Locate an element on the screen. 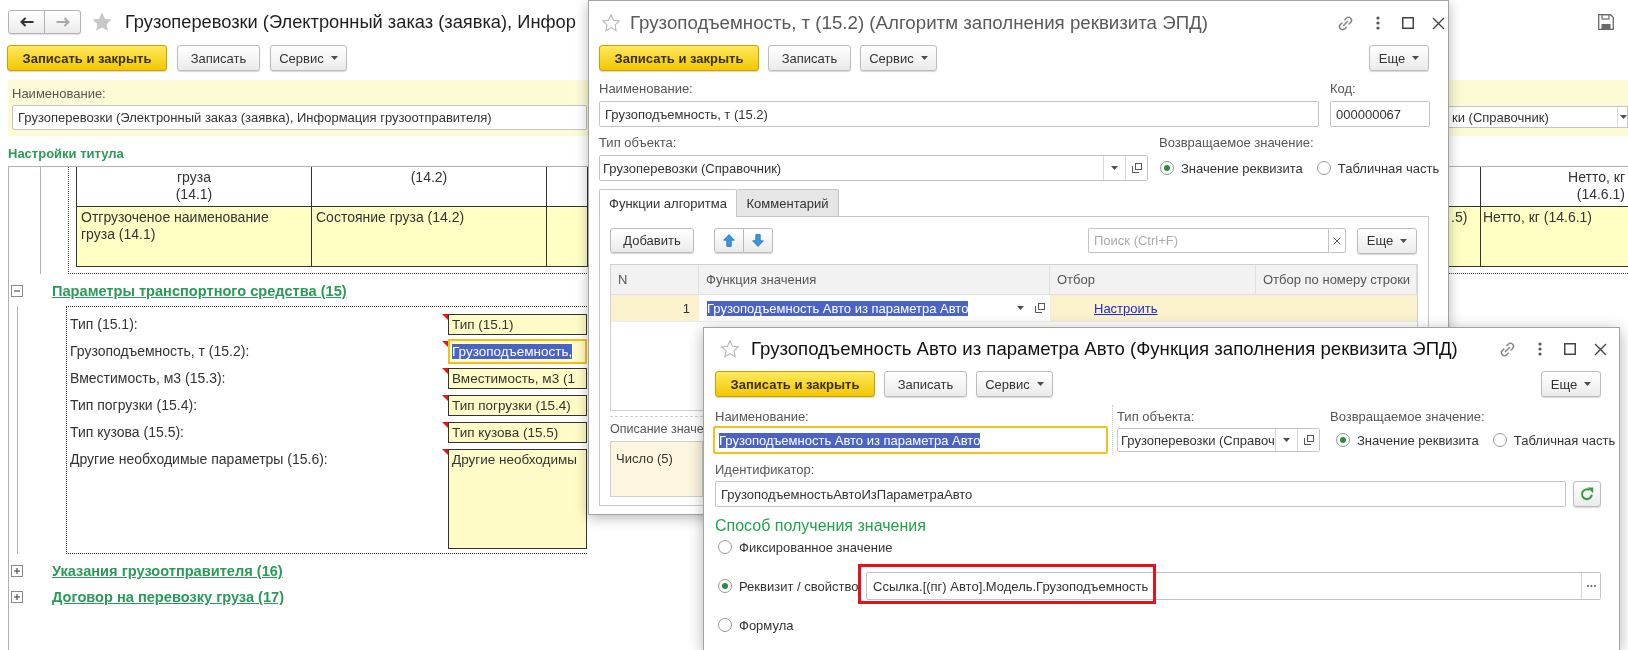  radio-label: Реквизит / свойство is located at coordinates (799, 586).